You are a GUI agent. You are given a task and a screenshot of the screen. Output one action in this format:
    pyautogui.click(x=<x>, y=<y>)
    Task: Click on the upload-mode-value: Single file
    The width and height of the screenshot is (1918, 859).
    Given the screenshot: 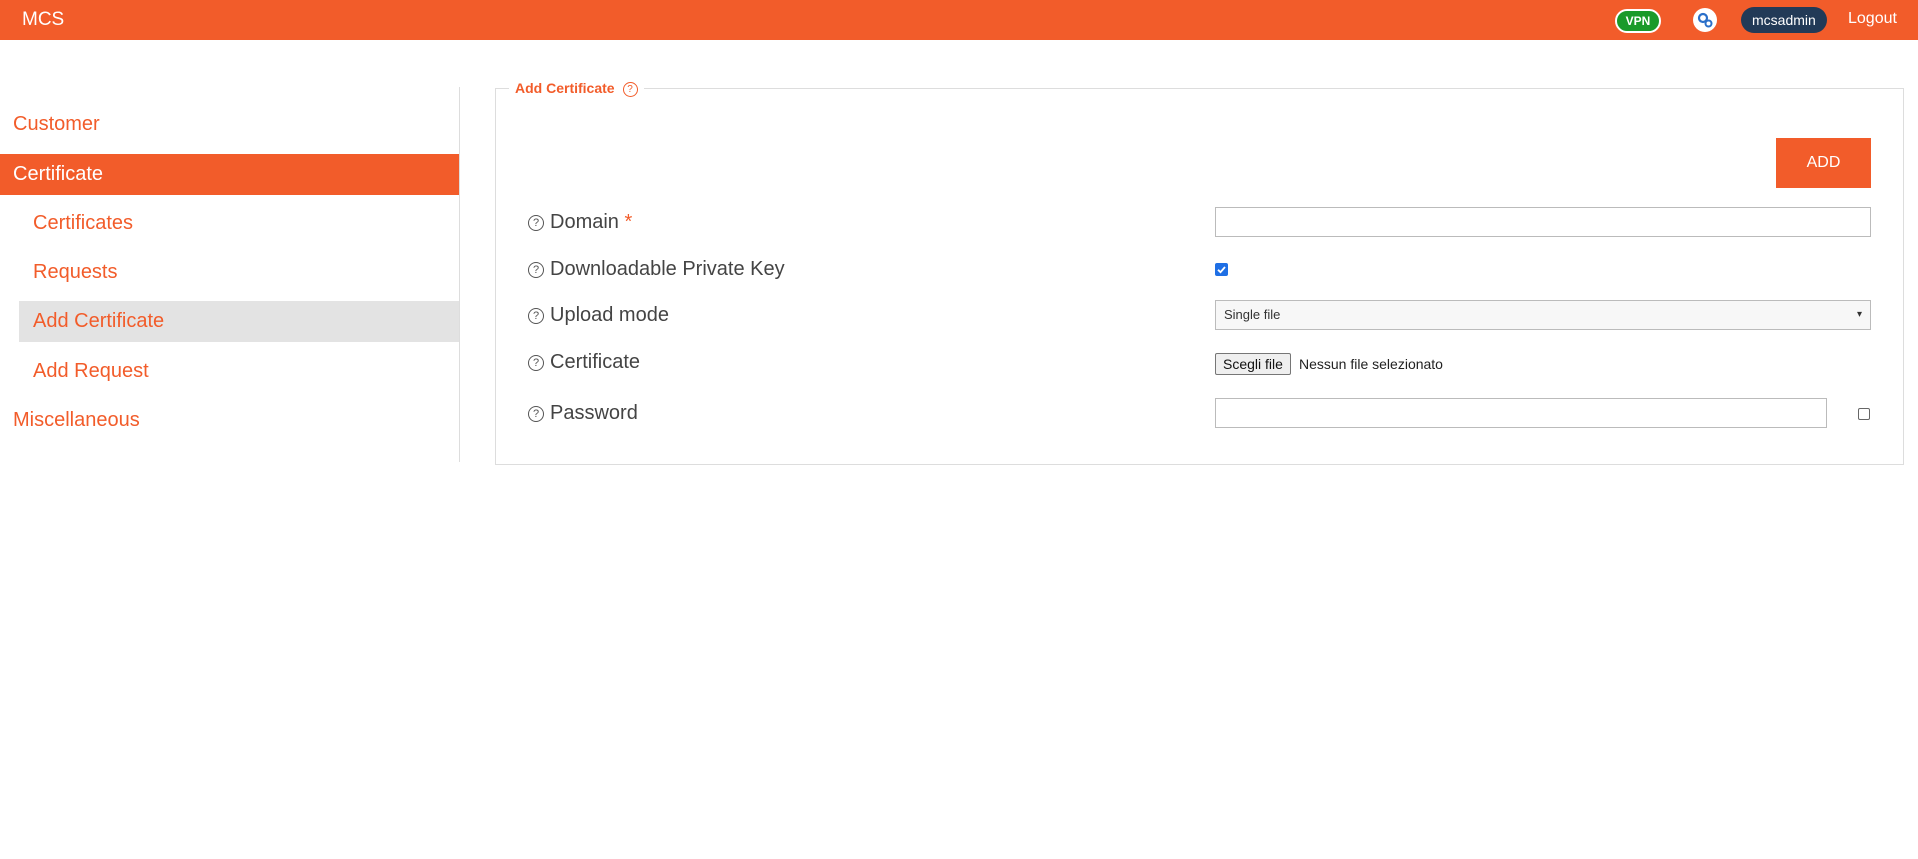 What is the action you would take?
    pyautogui.click(x=1252, y=314)
    